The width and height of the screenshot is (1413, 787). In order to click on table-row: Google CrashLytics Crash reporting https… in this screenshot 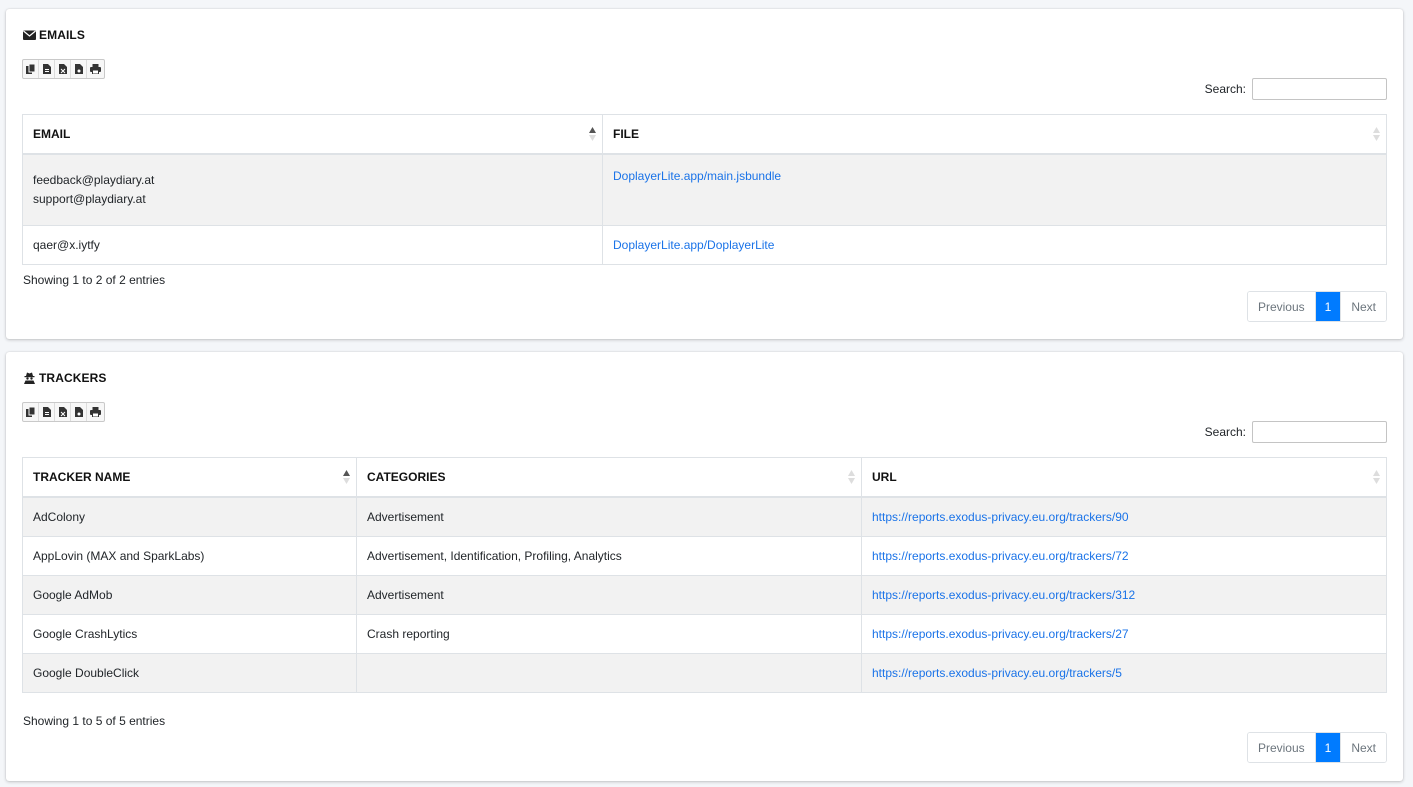, I will do `click(704, 634)`.